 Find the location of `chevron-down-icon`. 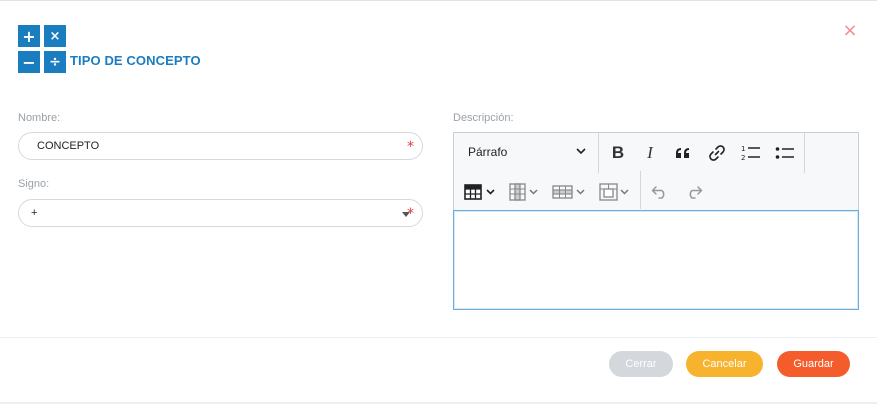

chevron-down-icon is located at coordinates (581, 152).